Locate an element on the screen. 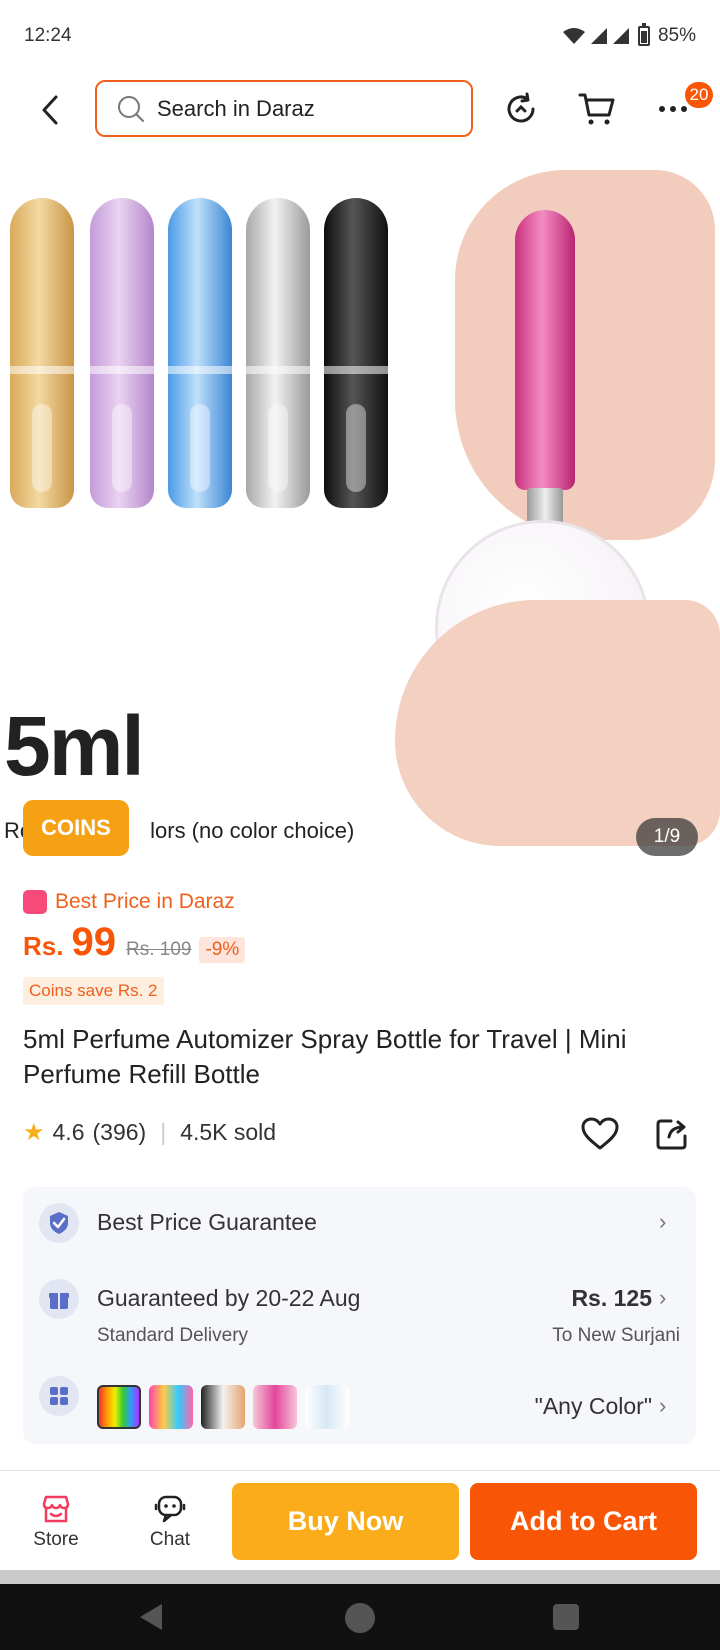 This screenshot has height=1650, width=720. status-time: 12:24 is located at coordinates (48, 35).